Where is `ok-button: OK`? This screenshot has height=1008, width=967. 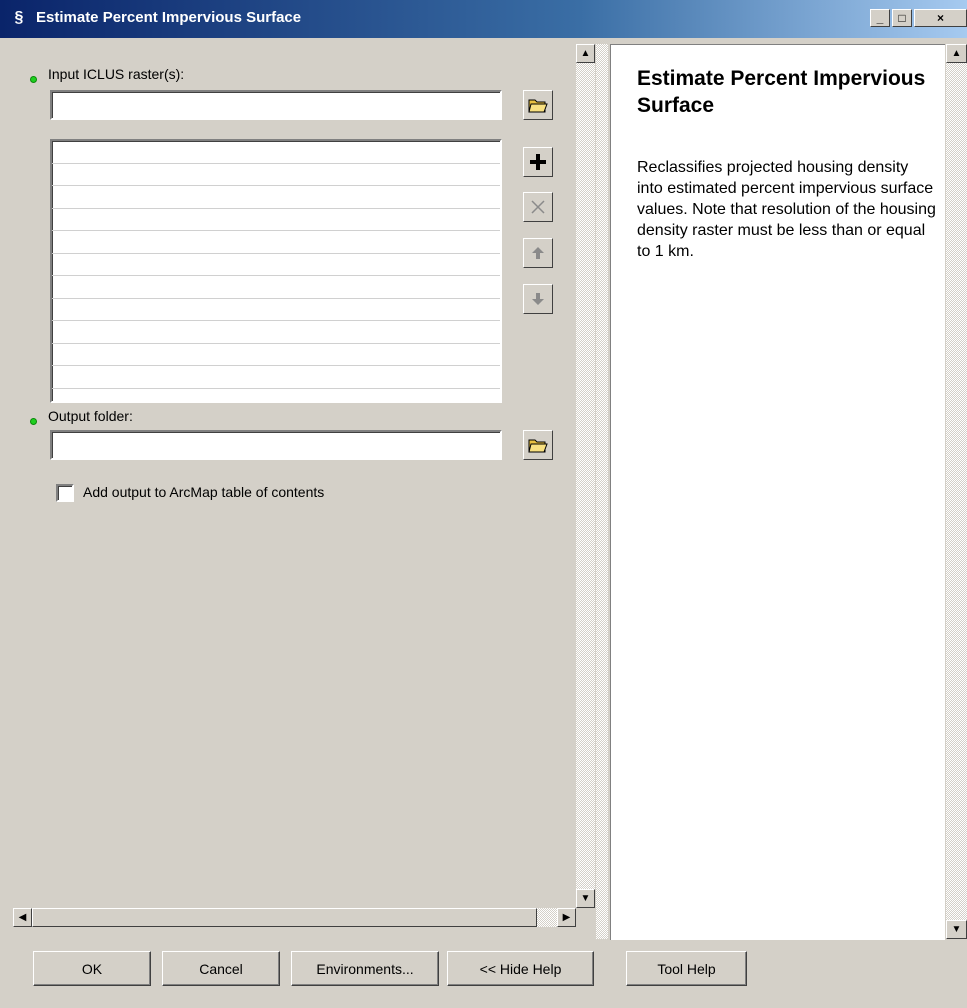
ok-button: OK is located at coordinates (92, 968).